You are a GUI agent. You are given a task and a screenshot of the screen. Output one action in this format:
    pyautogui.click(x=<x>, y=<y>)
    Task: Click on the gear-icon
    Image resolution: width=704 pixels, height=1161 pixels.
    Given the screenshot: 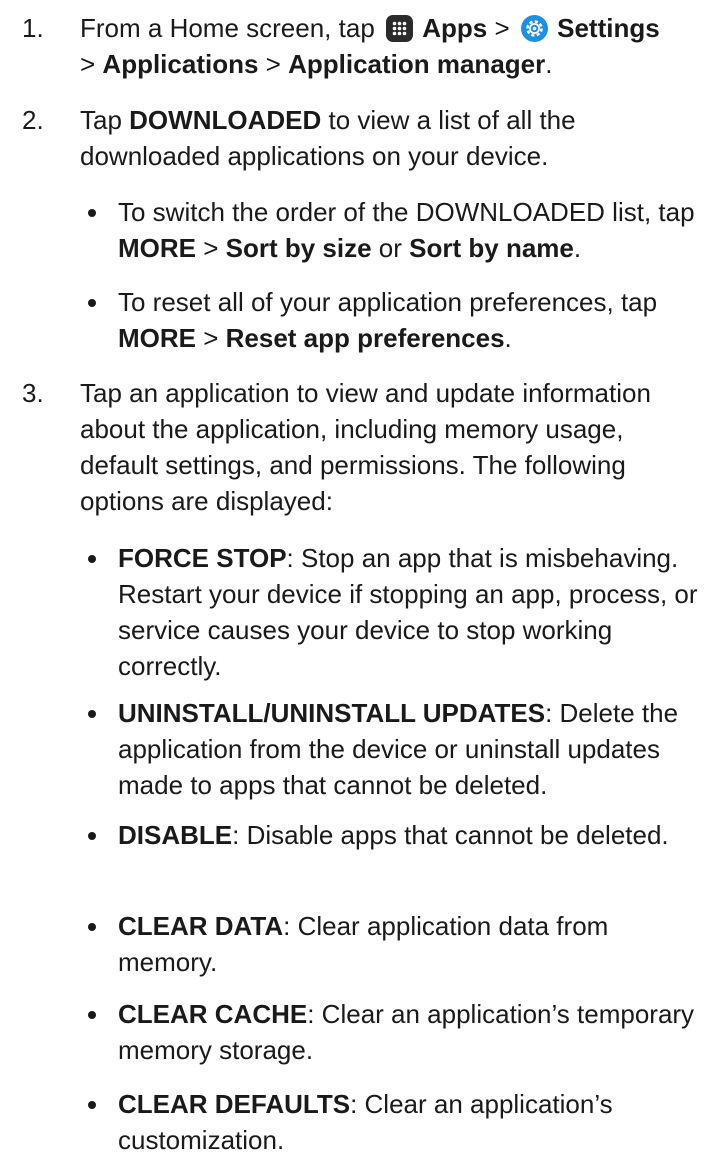 What is the action you would take?
    pyautogui.click(x=534, y=28)
    